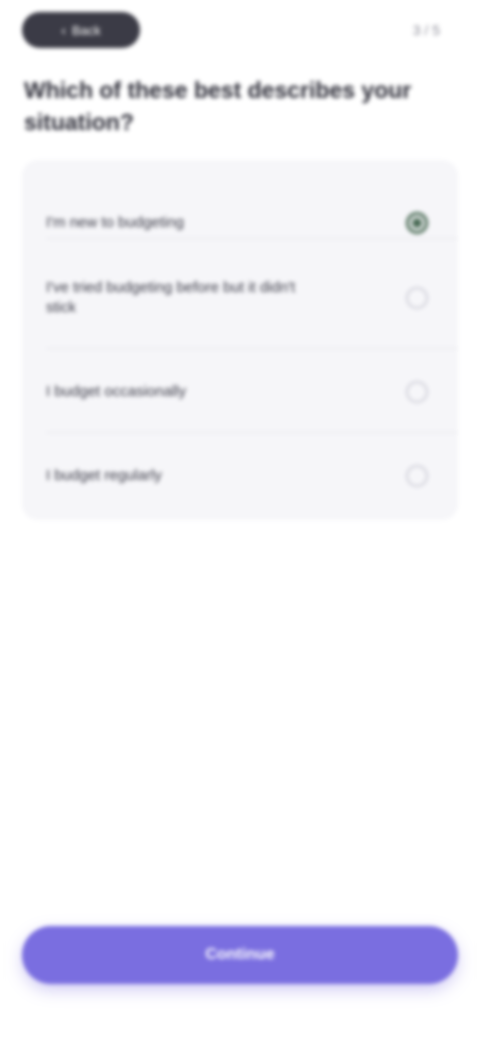 This screenshot has height=1040, width=480. Describe the element at coordinates (240, 955) in the screenshot. I see `continue-button: Continue` at that location.